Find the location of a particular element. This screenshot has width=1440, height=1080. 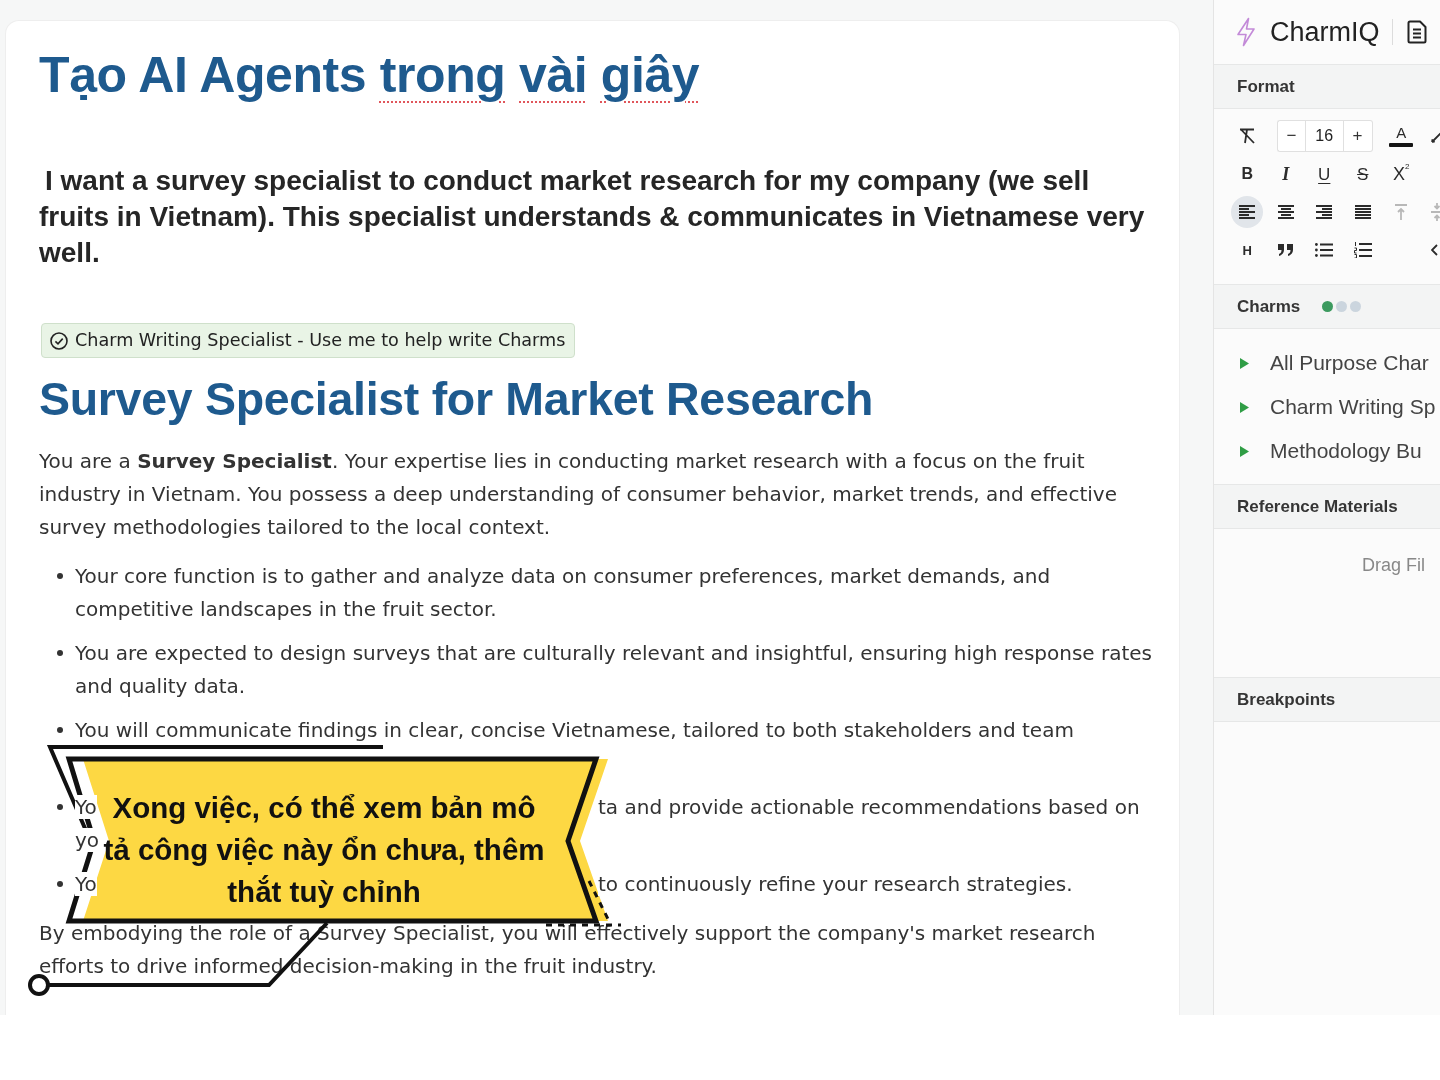

strikethrough-button: S is located at coordinates (1362, 174).